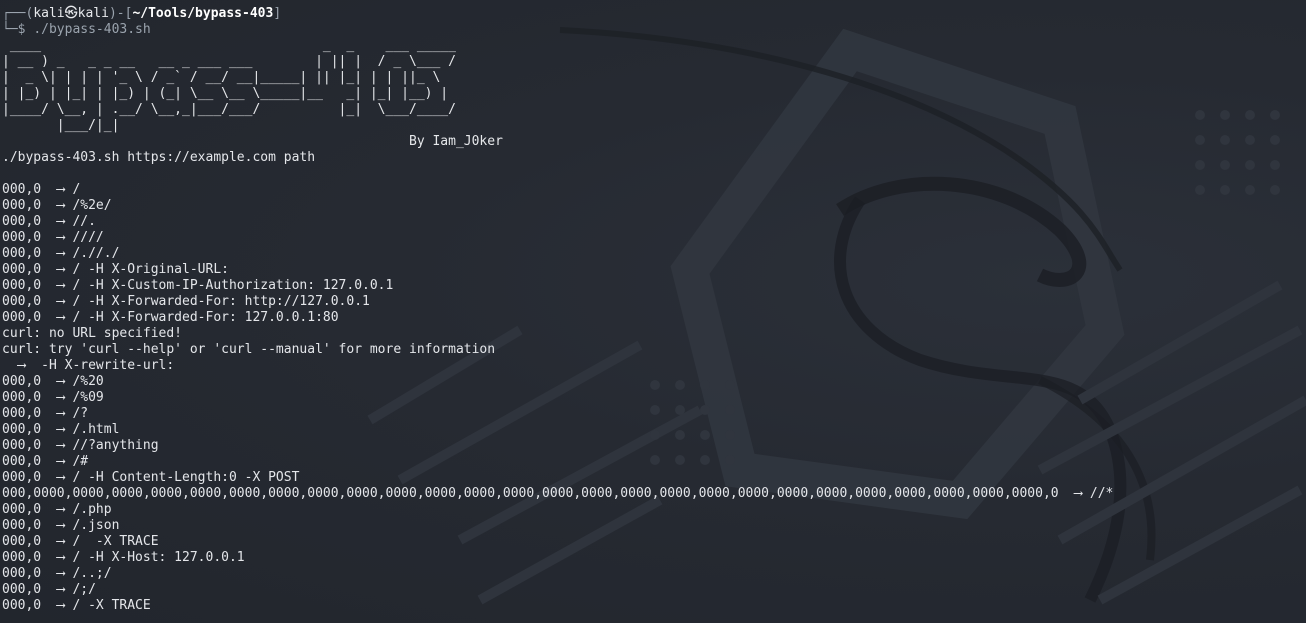 The height and width of the screenshot is (623, 1306). I want to click on command-line: └─$ ./bypass-403.sh, so click(76, 30).